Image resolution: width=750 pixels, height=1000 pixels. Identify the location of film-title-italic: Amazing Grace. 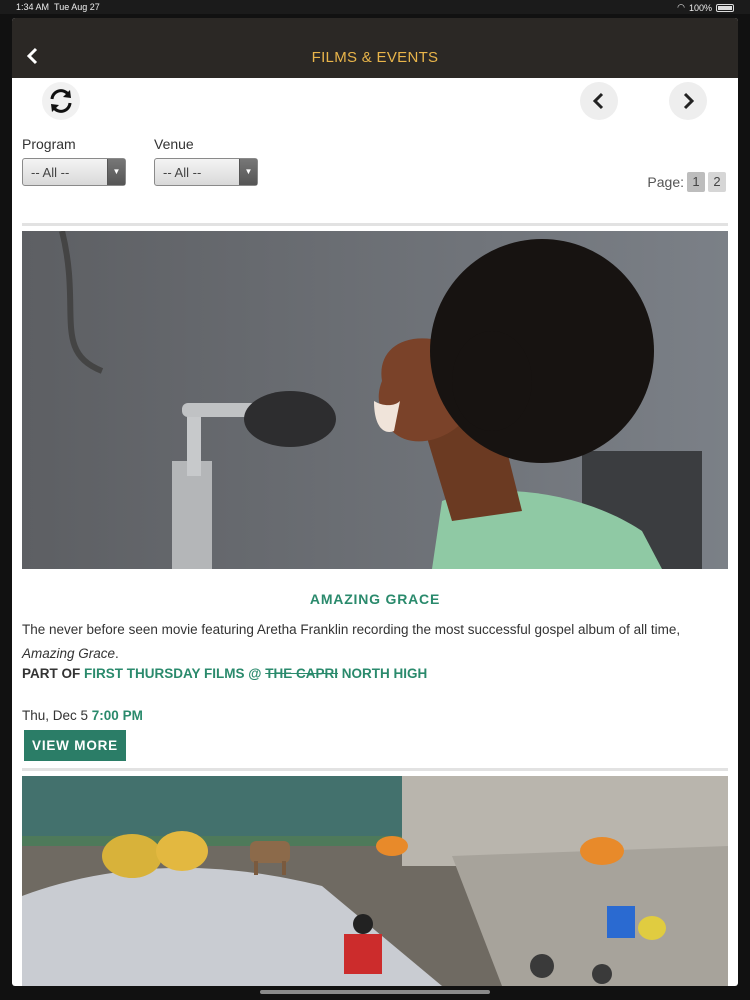
(69, 653).